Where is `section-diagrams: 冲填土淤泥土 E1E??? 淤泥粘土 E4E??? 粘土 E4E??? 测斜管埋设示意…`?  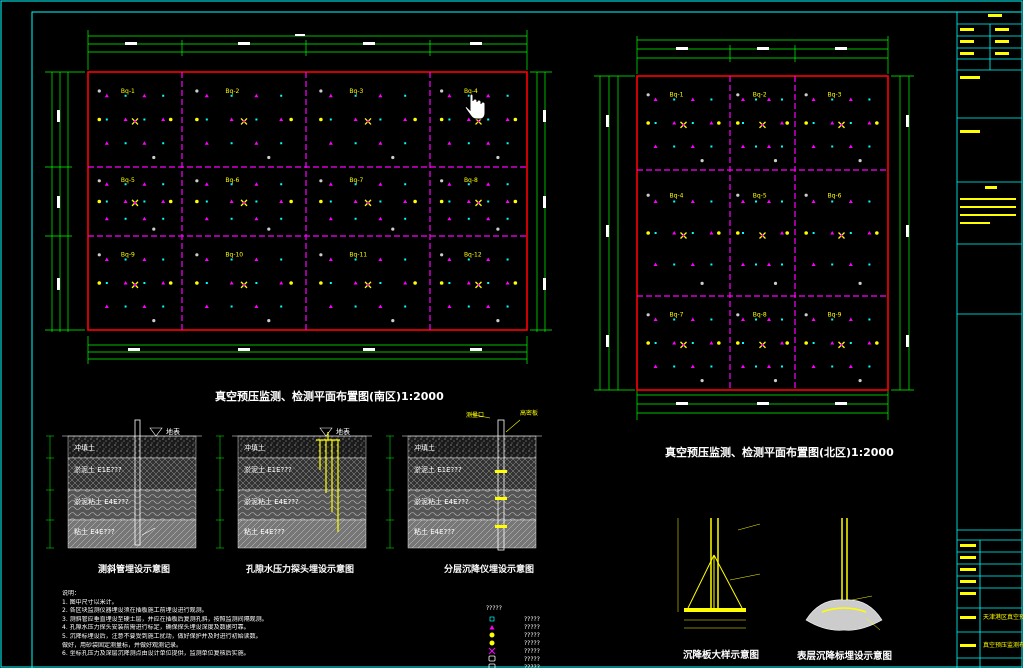 section-diagrams: 冲填土淤泥土 E1E??? 淤泥粘土 E4E??? 粘土 E4E??? 测斜管埋设示意… is located at coordinates (294, 492).